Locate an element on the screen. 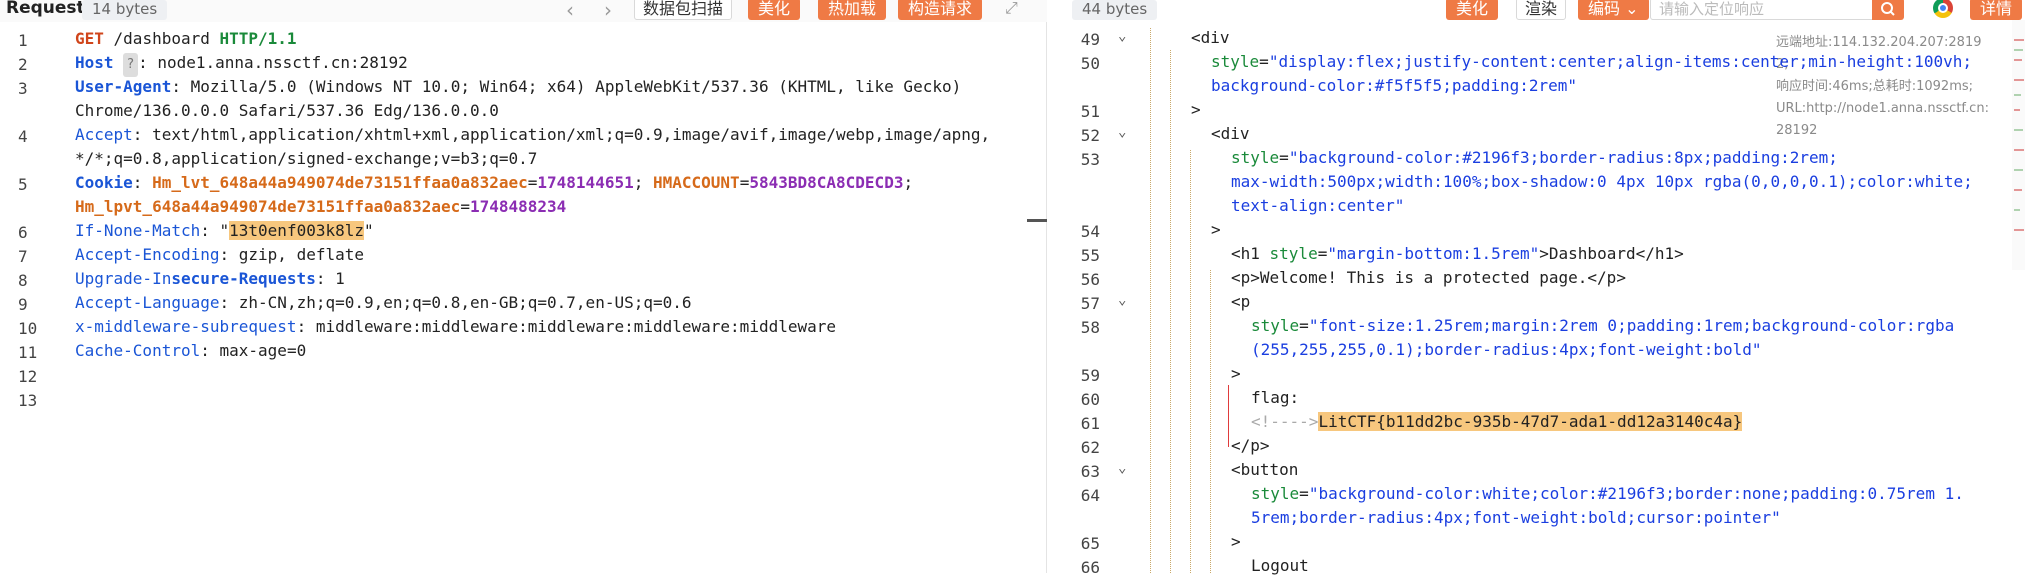  header-if-none-match: If-None-Match: "13t0enf003k8lz" is located at coordinates (224, 230).